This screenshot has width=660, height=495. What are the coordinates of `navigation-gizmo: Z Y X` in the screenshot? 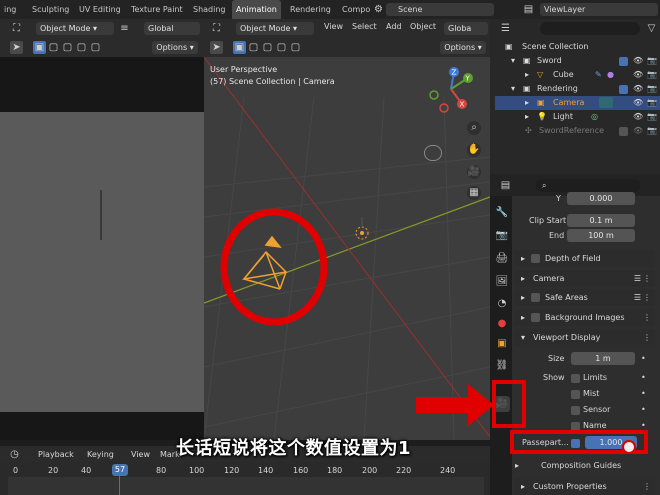 It's located at (451, 89).